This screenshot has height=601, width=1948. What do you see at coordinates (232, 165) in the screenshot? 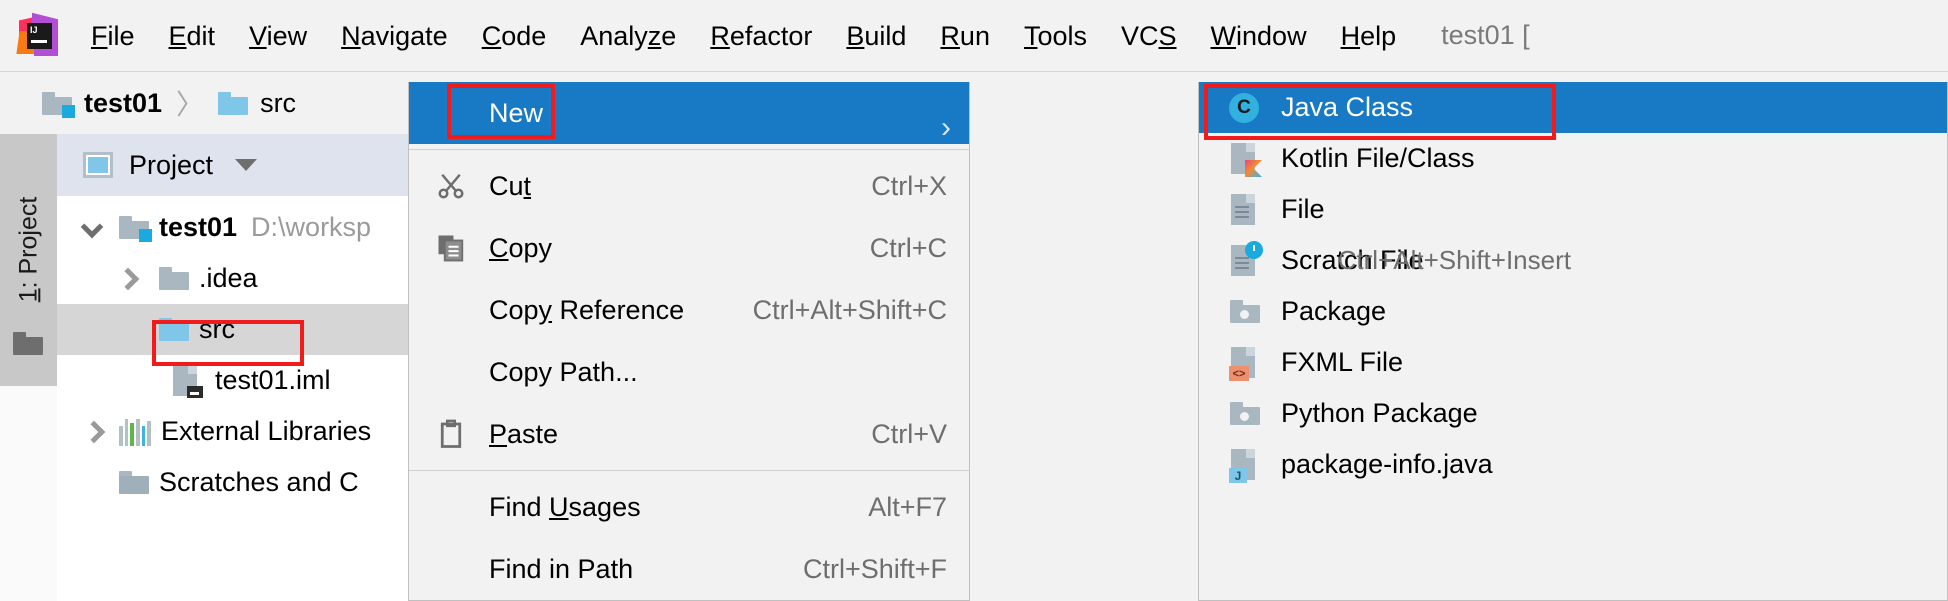
I see `project-panel-header: Project` at bounding box center [232, 165].